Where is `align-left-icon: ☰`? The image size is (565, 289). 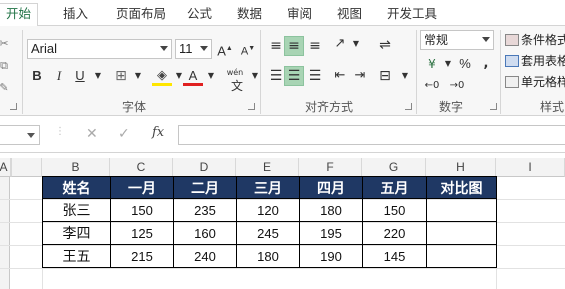
align-left-icon: ☰ is located at coordinates (276, 76).